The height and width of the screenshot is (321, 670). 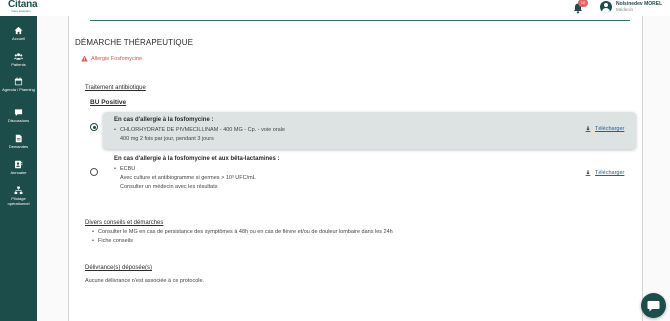 What do you see at coordinates (25, 7) in the screenshot?
I see `app-logo: Citana Votre assistant` at bounding box center [25, 7].